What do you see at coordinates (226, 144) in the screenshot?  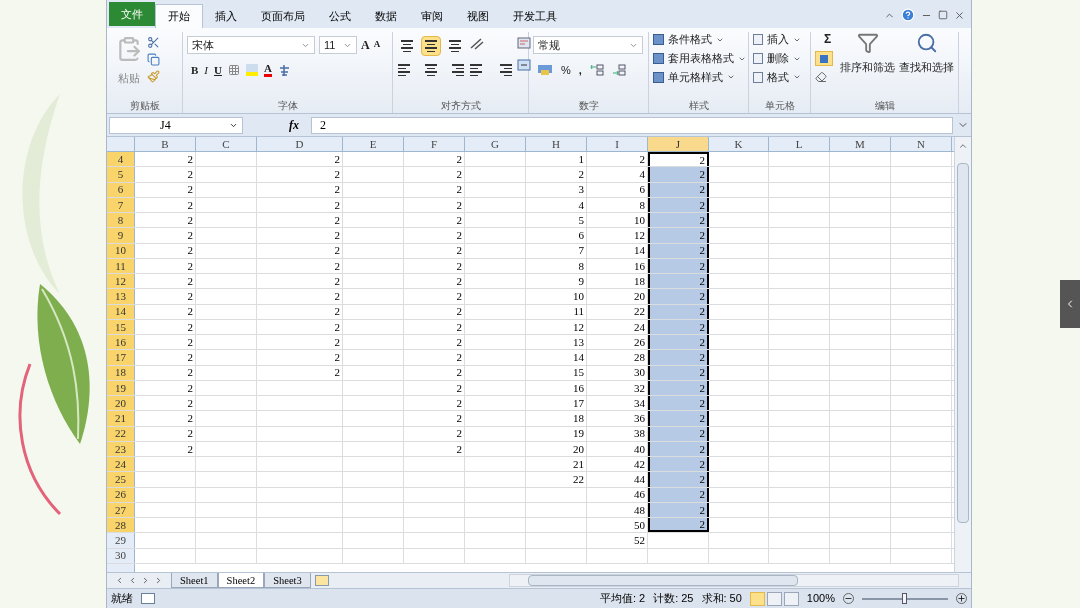 I see `column-header: C` at bounding box center [226, 144].